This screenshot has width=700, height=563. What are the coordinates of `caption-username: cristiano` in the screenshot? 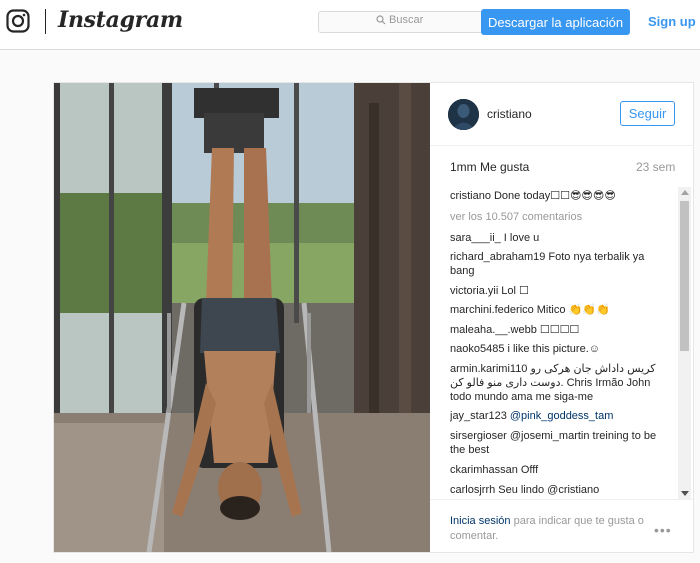 It's located at (470, 196).